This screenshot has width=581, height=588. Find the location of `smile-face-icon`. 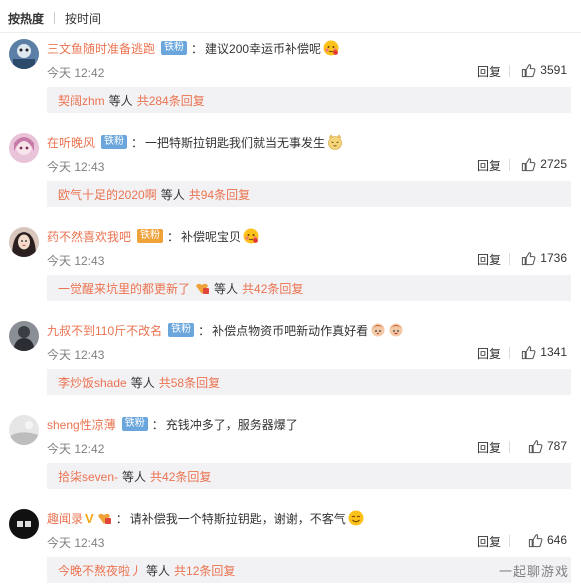

smile-face-icon is located at coordinates (356, 518).